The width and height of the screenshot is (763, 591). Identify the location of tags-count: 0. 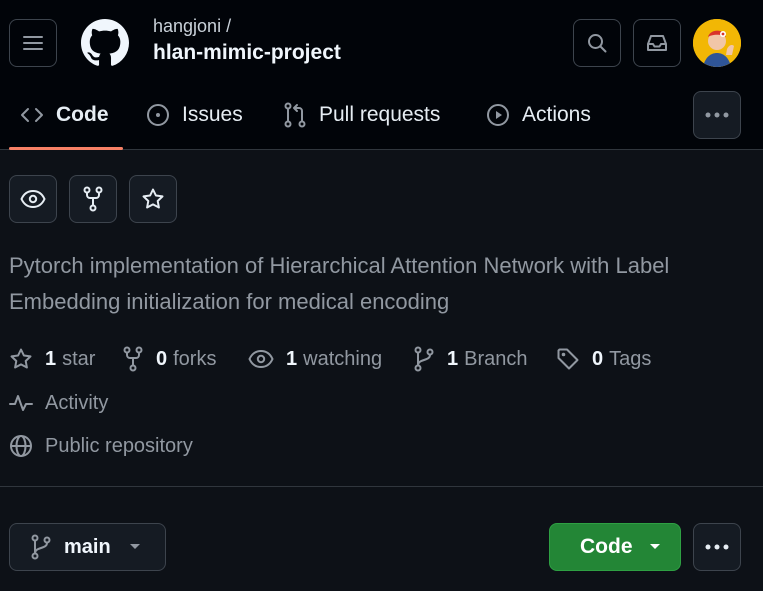
(598, 358).